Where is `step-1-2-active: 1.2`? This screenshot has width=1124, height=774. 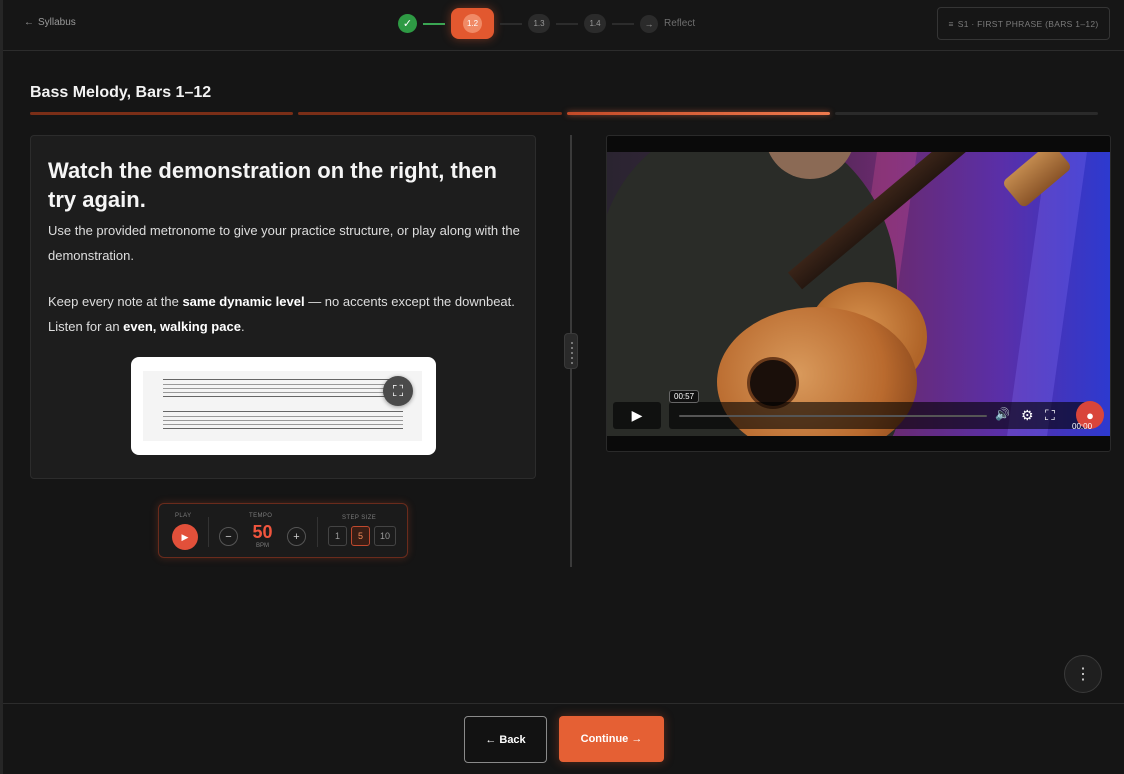 step-1-2-active: 1.2 is located at coordinates (472, 23).